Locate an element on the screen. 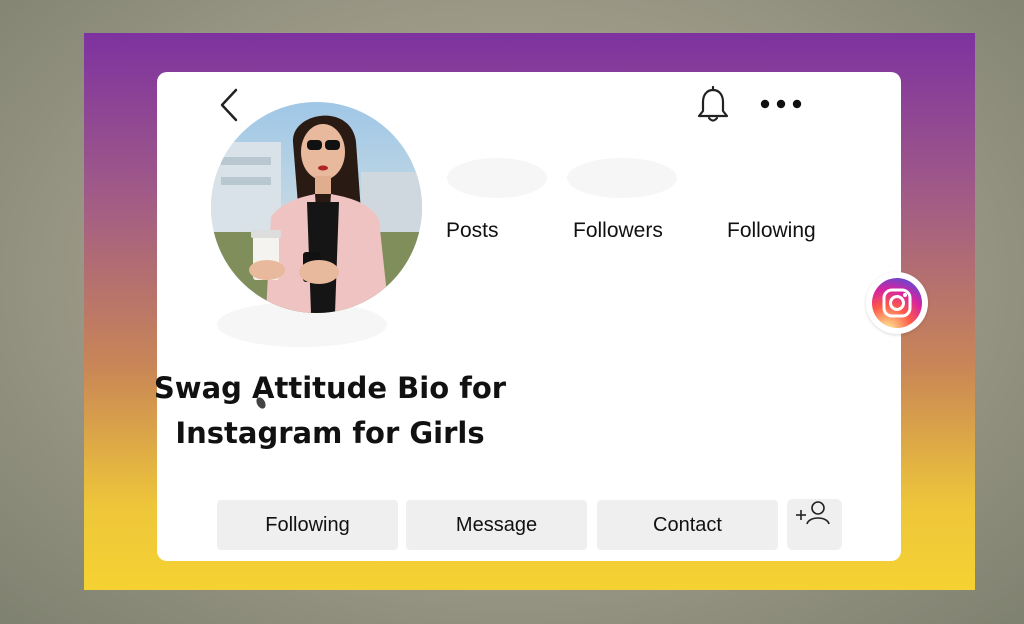 The image size is (1024, 624). add-user-icon is located at coordinates (813, 513).